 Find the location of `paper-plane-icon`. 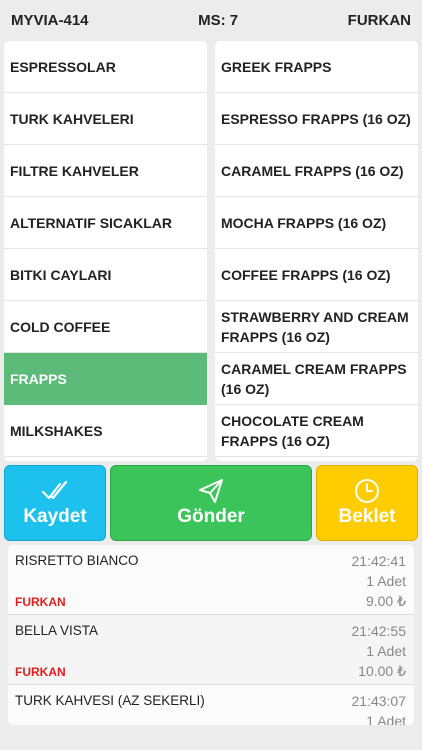

paper-plane-icon is located at coordinates (211, 491).